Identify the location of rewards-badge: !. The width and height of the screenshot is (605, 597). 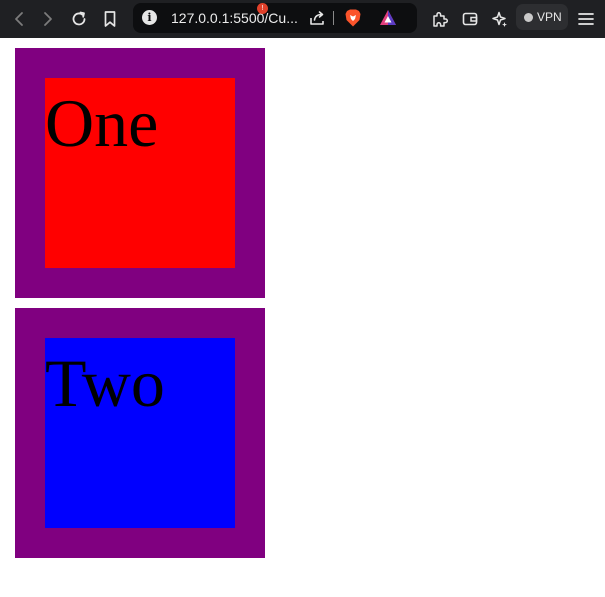
(262, 8).